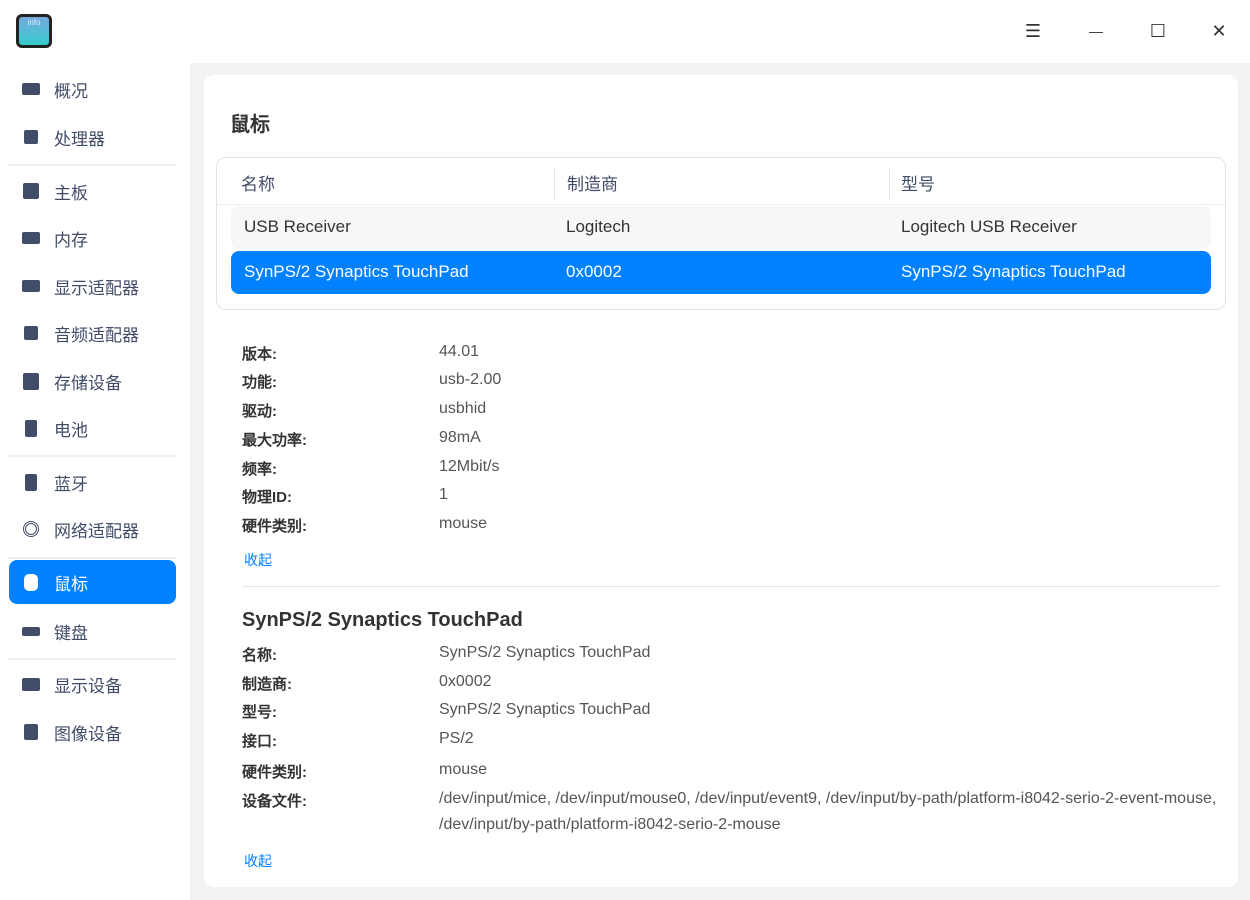 The width and height of the screenshot is (1250, 900). What do you see at coordinates (92, 428) in the screenshot?
I see `sidebar-item-7: 电池` at bounding box center [92, 428].